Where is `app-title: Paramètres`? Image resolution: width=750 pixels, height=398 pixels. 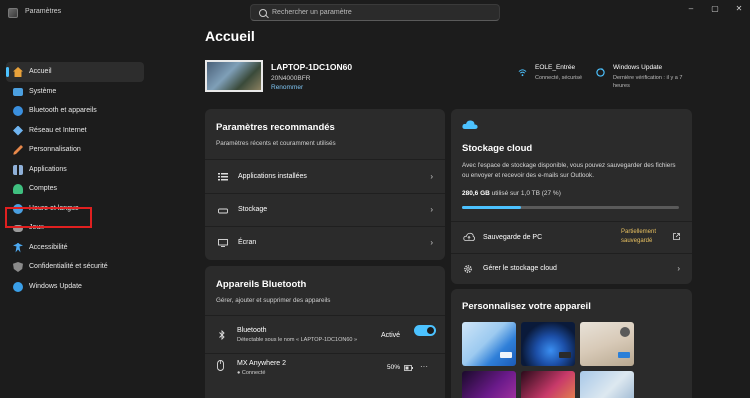 app-title: Paramètres is located at coordinates (43, 11).